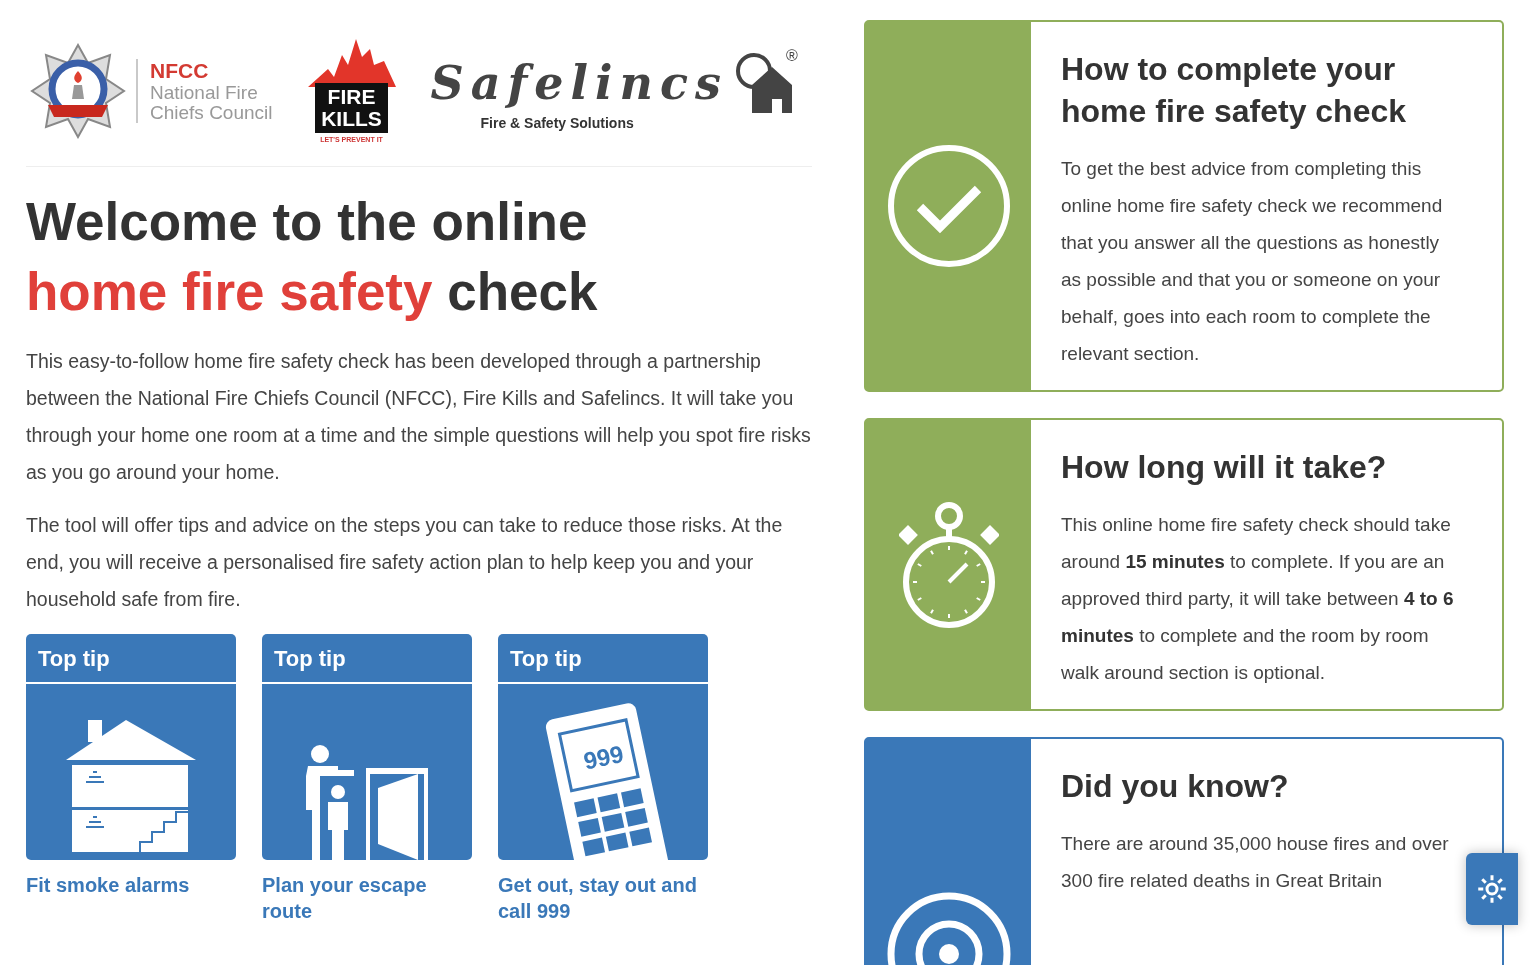 This screenshot has width=1536, height=965. I want to click on tip-link: Plan your escape route, so click(367, 898).